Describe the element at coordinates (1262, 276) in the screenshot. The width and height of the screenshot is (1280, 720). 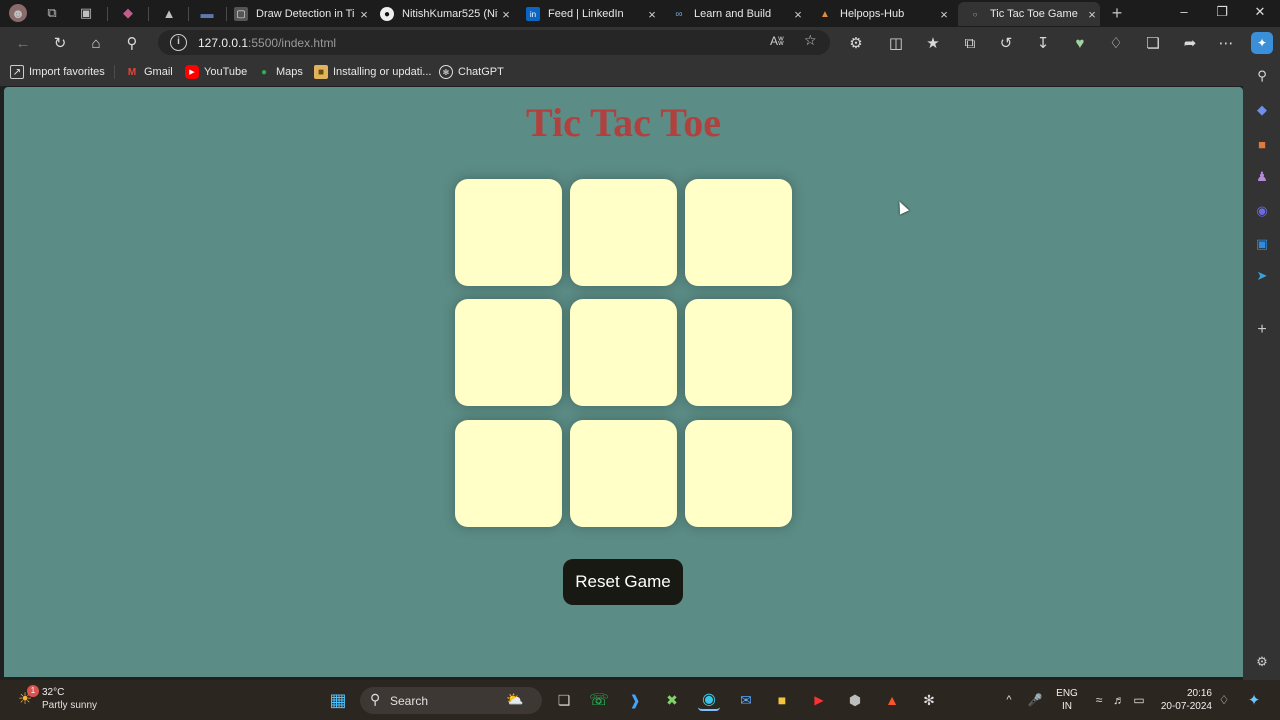
I see `sidebar-telegram-icon: ➤` at that location.